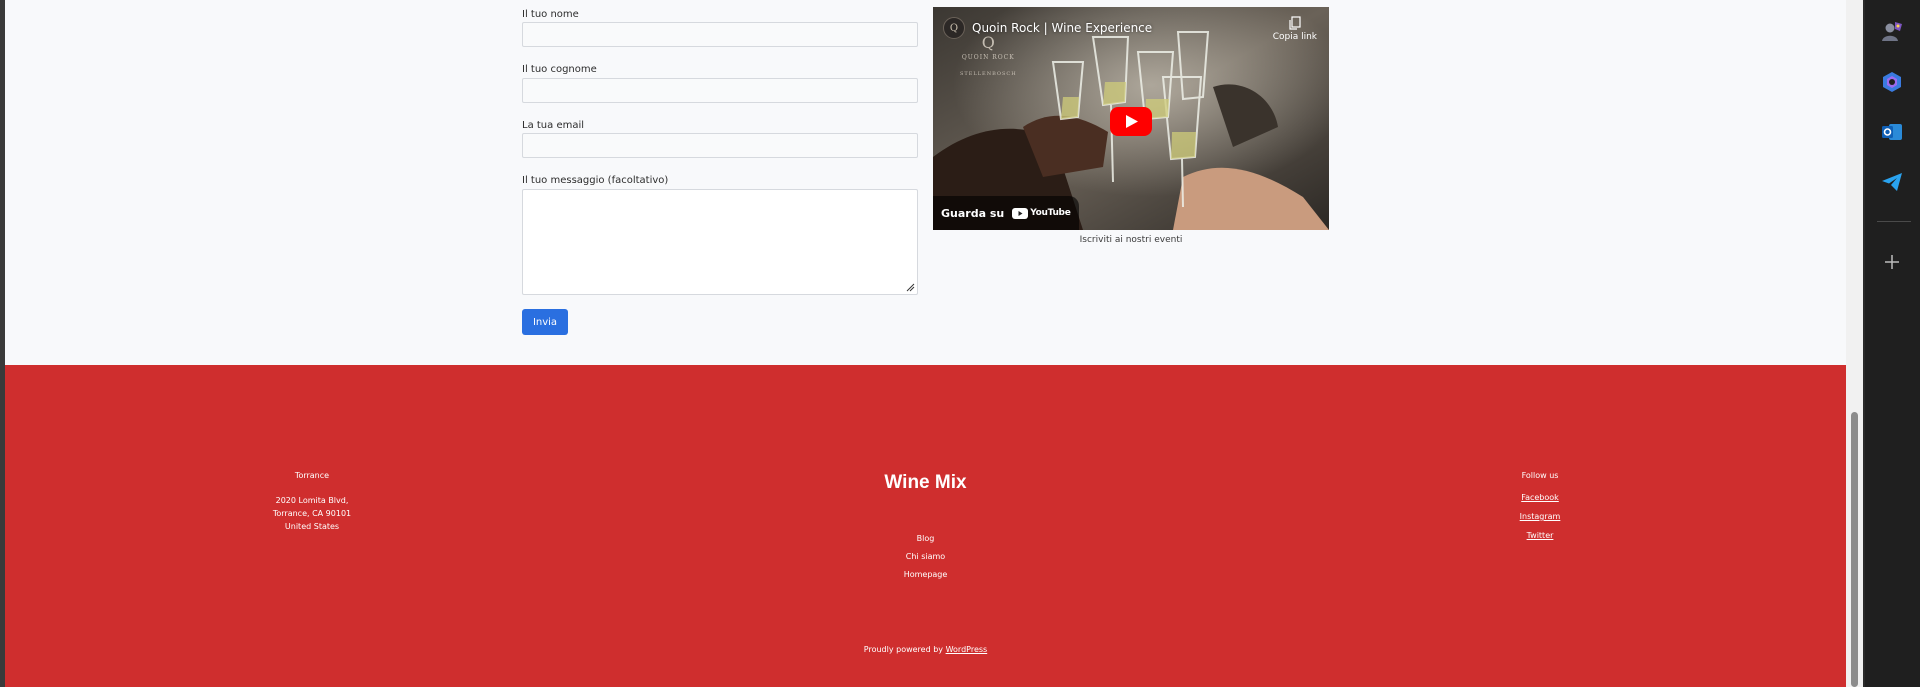 Image resolution: width=1920 pixels, height=687 pixels. Describe the element at coordinates (925, 575) in the screenshot. I see `nav-item-homepage: Homepage` at that location.